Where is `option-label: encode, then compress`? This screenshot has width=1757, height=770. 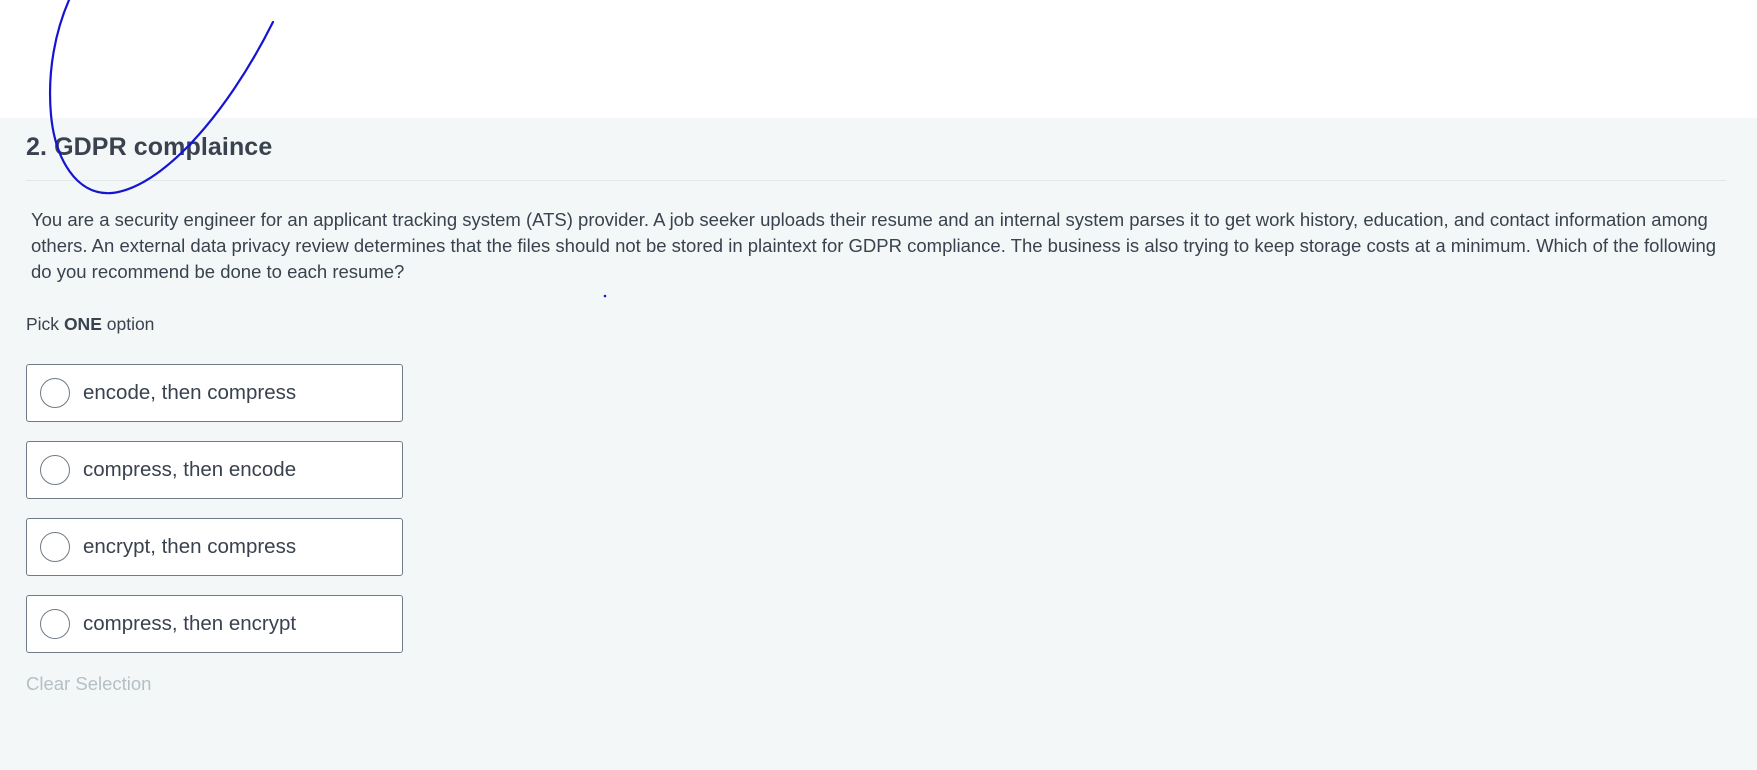
option-label: encode, then compress is located at coordinates (190, 392).